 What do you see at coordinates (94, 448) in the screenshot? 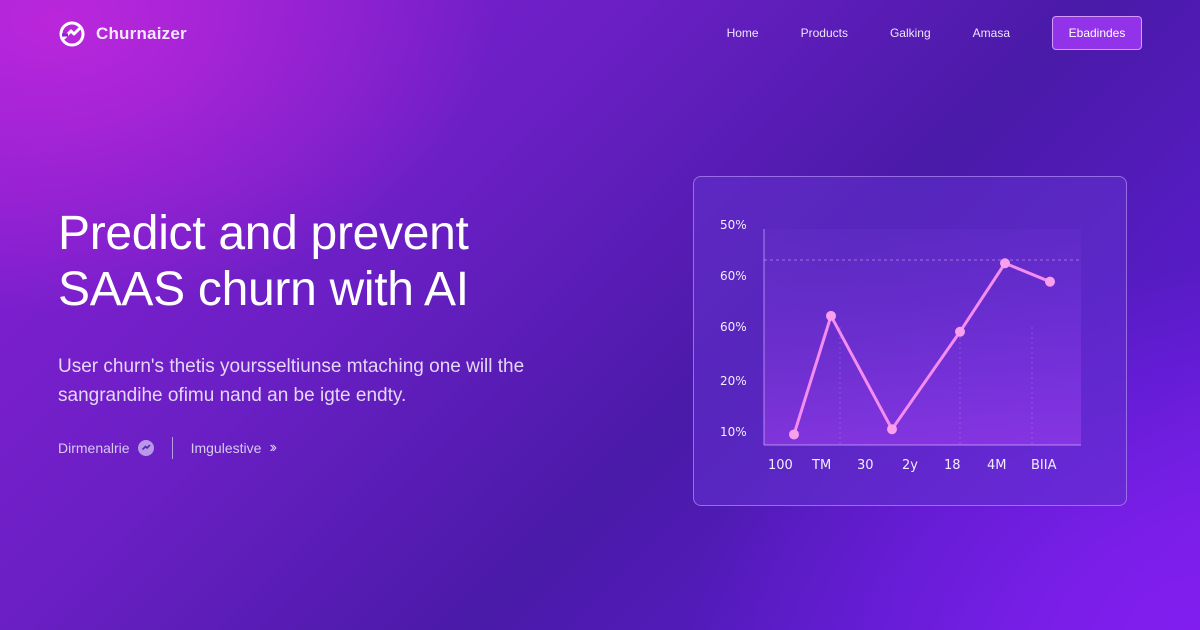
I see `primary-action-label: Dirmenalrie` at bounding box center [94, 448].